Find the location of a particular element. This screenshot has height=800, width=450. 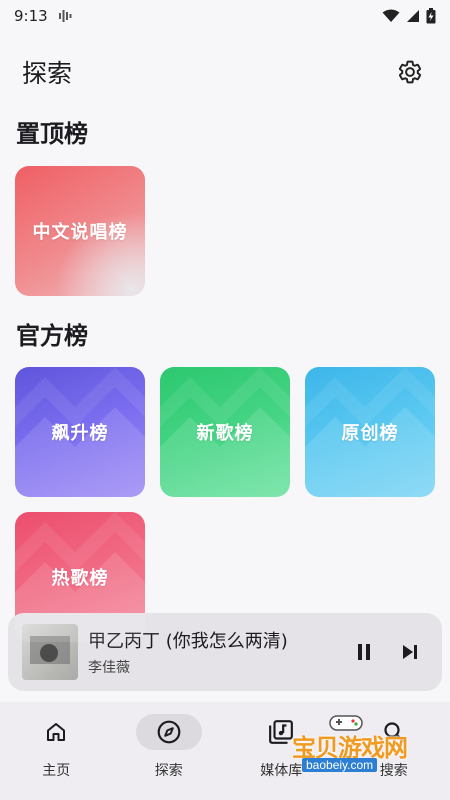

pause-icon is located at coordinates (364, 652).